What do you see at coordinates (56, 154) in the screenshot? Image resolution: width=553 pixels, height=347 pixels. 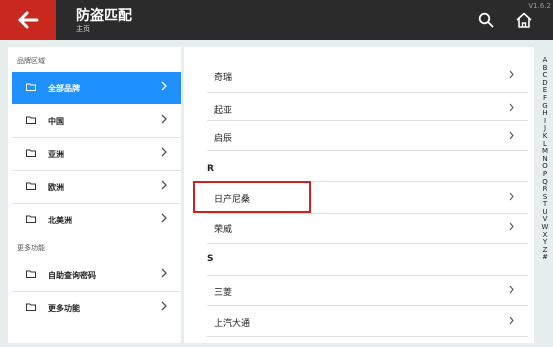 I see `sidebar-item-label: 亚洲` at bounding box center [56, 154].